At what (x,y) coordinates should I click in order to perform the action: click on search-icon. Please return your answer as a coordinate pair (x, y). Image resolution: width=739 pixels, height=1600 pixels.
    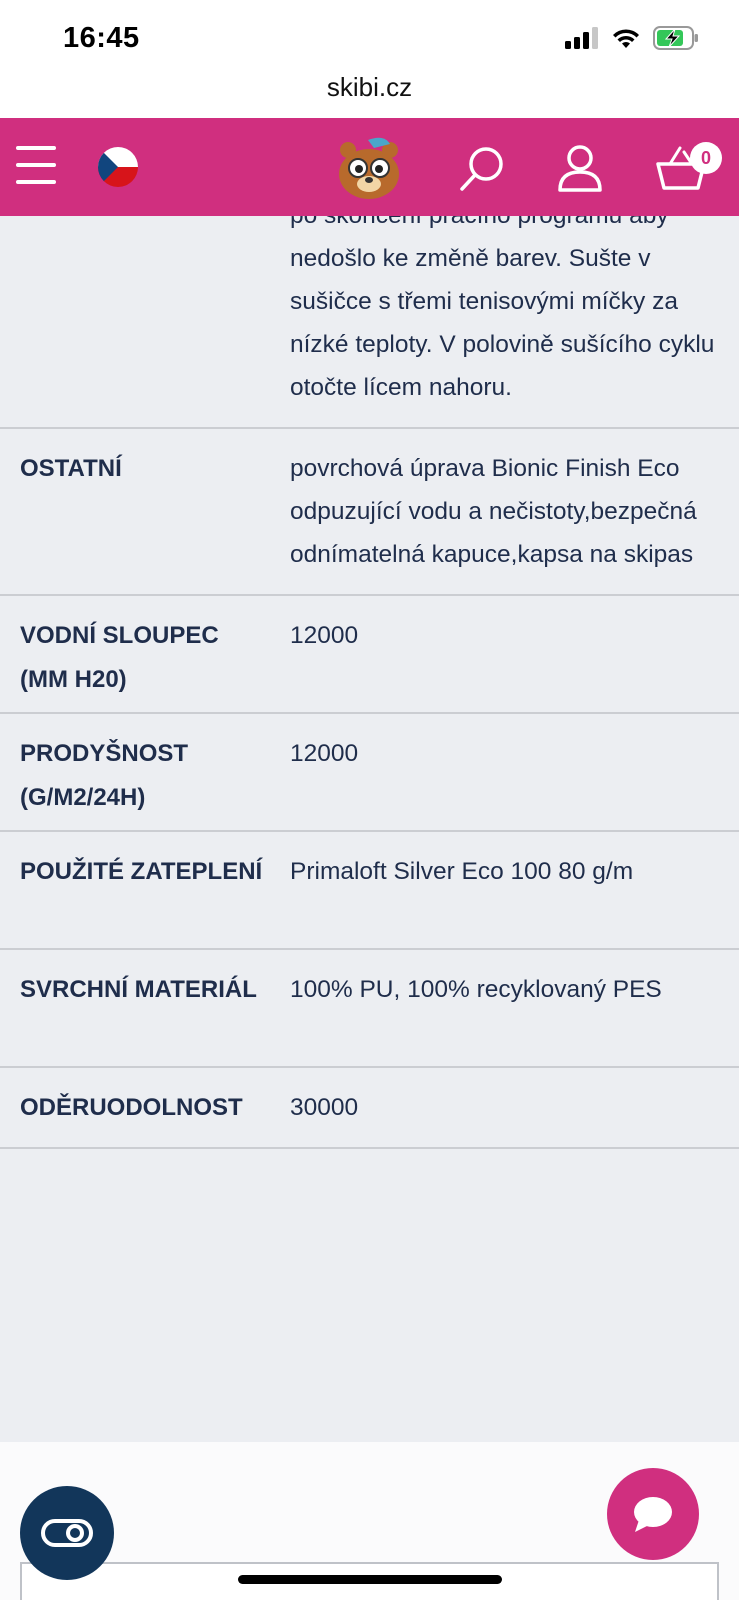
    Looking at the image, I should click on (483, 169).